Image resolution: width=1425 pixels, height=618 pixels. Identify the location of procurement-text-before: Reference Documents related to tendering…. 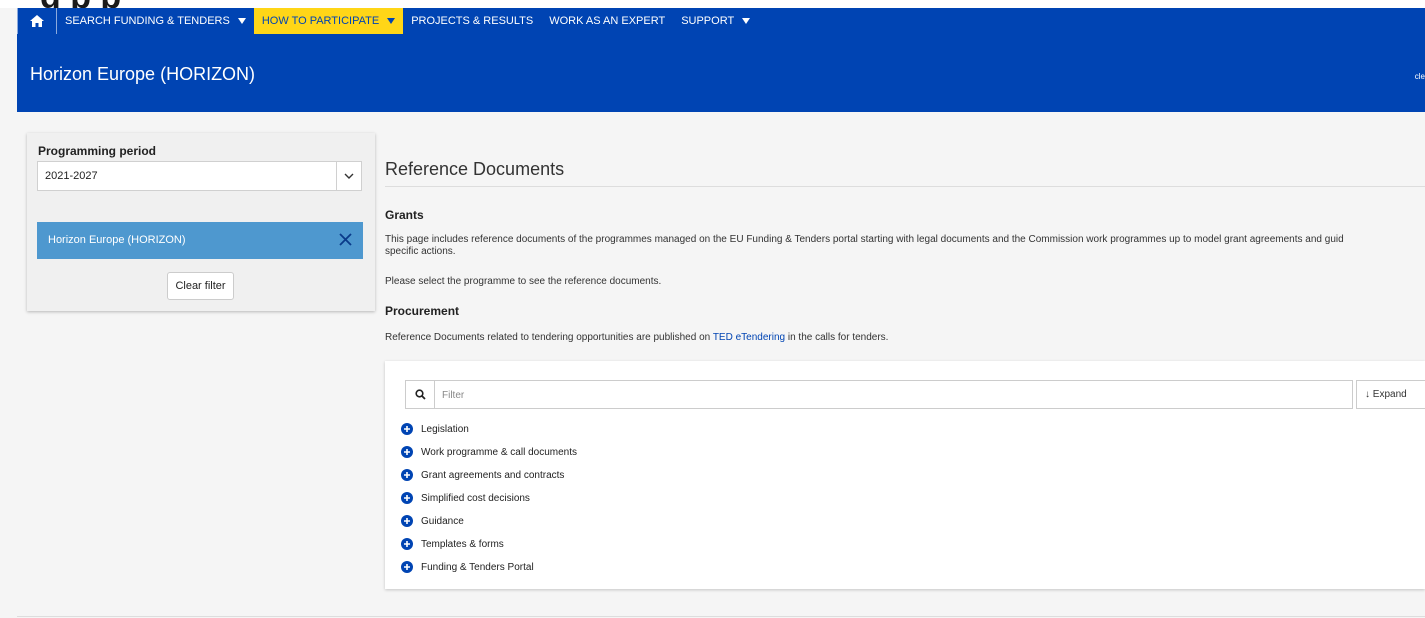
(549, 337).